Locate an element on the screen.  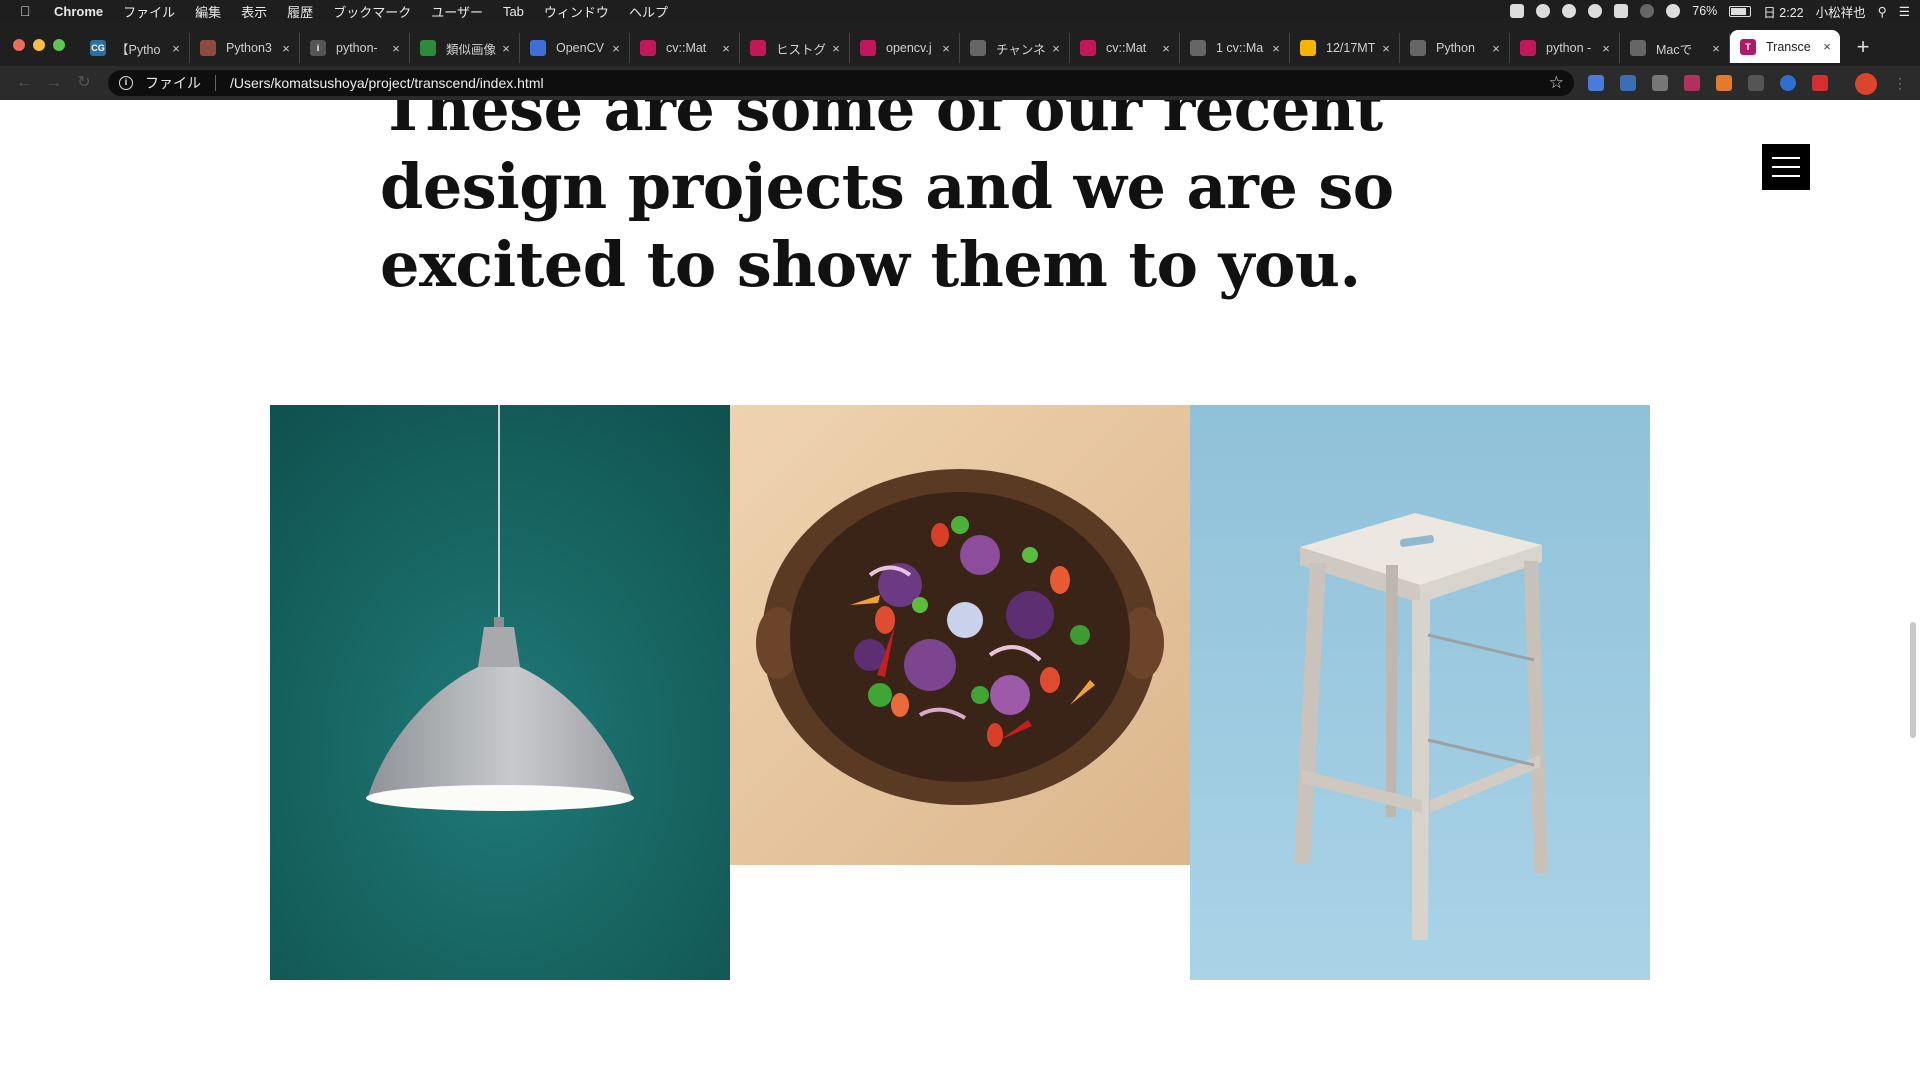
chrome-extension-icon is located at coordinates (1788, 83).